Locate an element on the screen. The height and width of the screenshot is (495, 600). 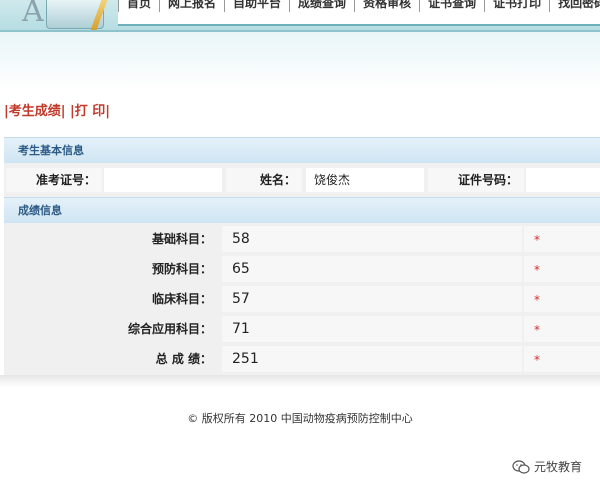
watermark-text: 元牧教育 is located at coordinates (558, 467).